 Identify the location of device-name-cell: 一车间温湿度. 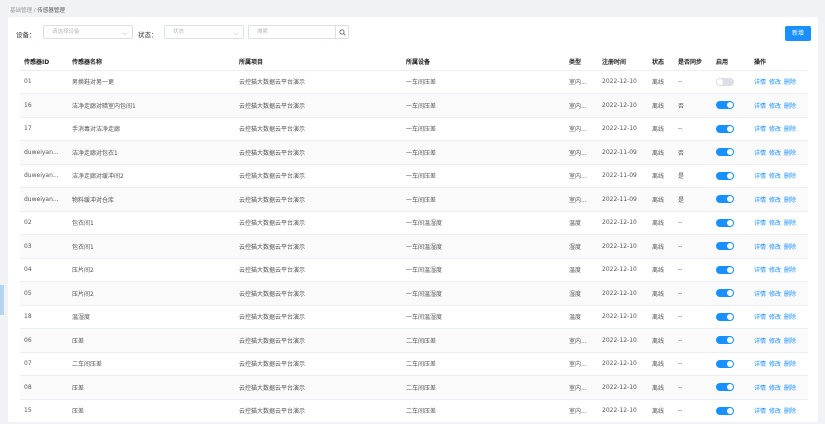
(483, 317).